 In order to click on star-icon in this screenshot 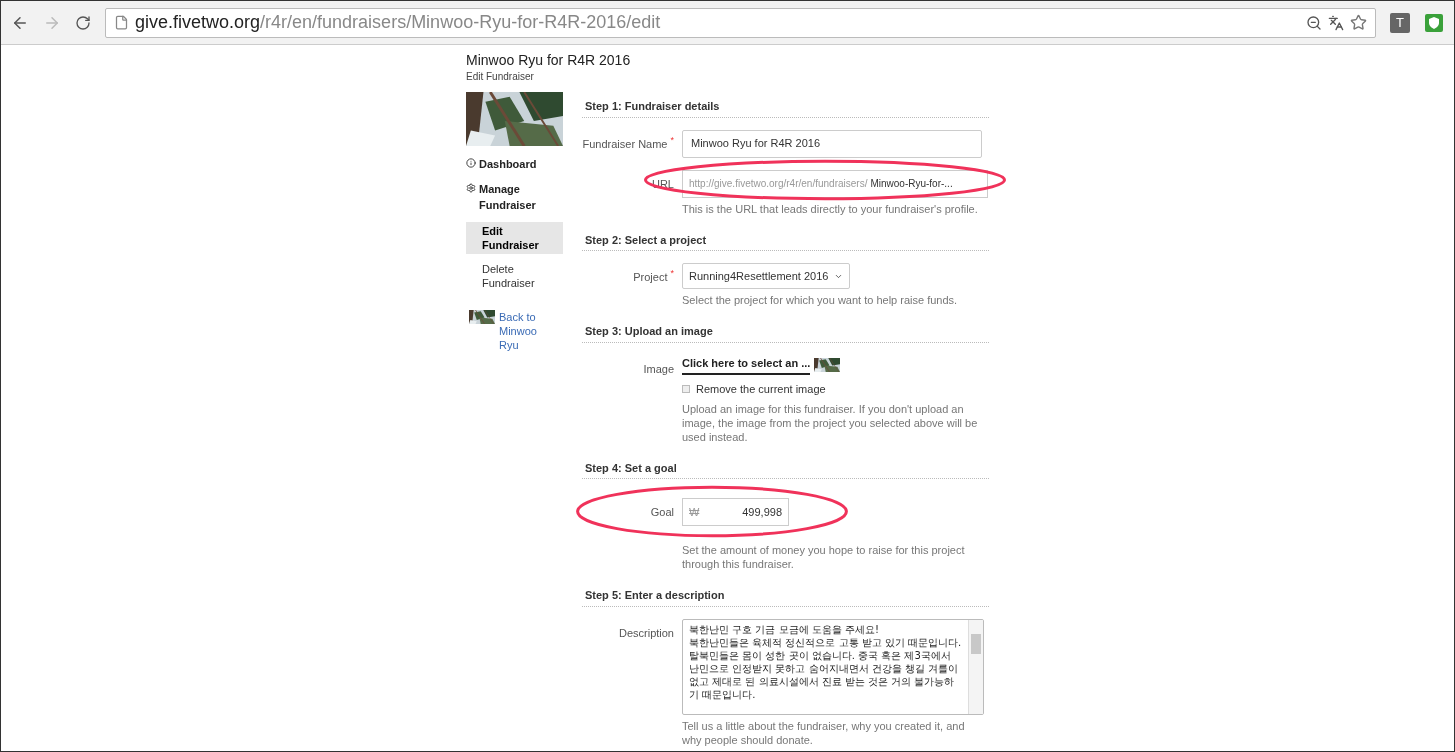, I will do `click(1358, 22)`.